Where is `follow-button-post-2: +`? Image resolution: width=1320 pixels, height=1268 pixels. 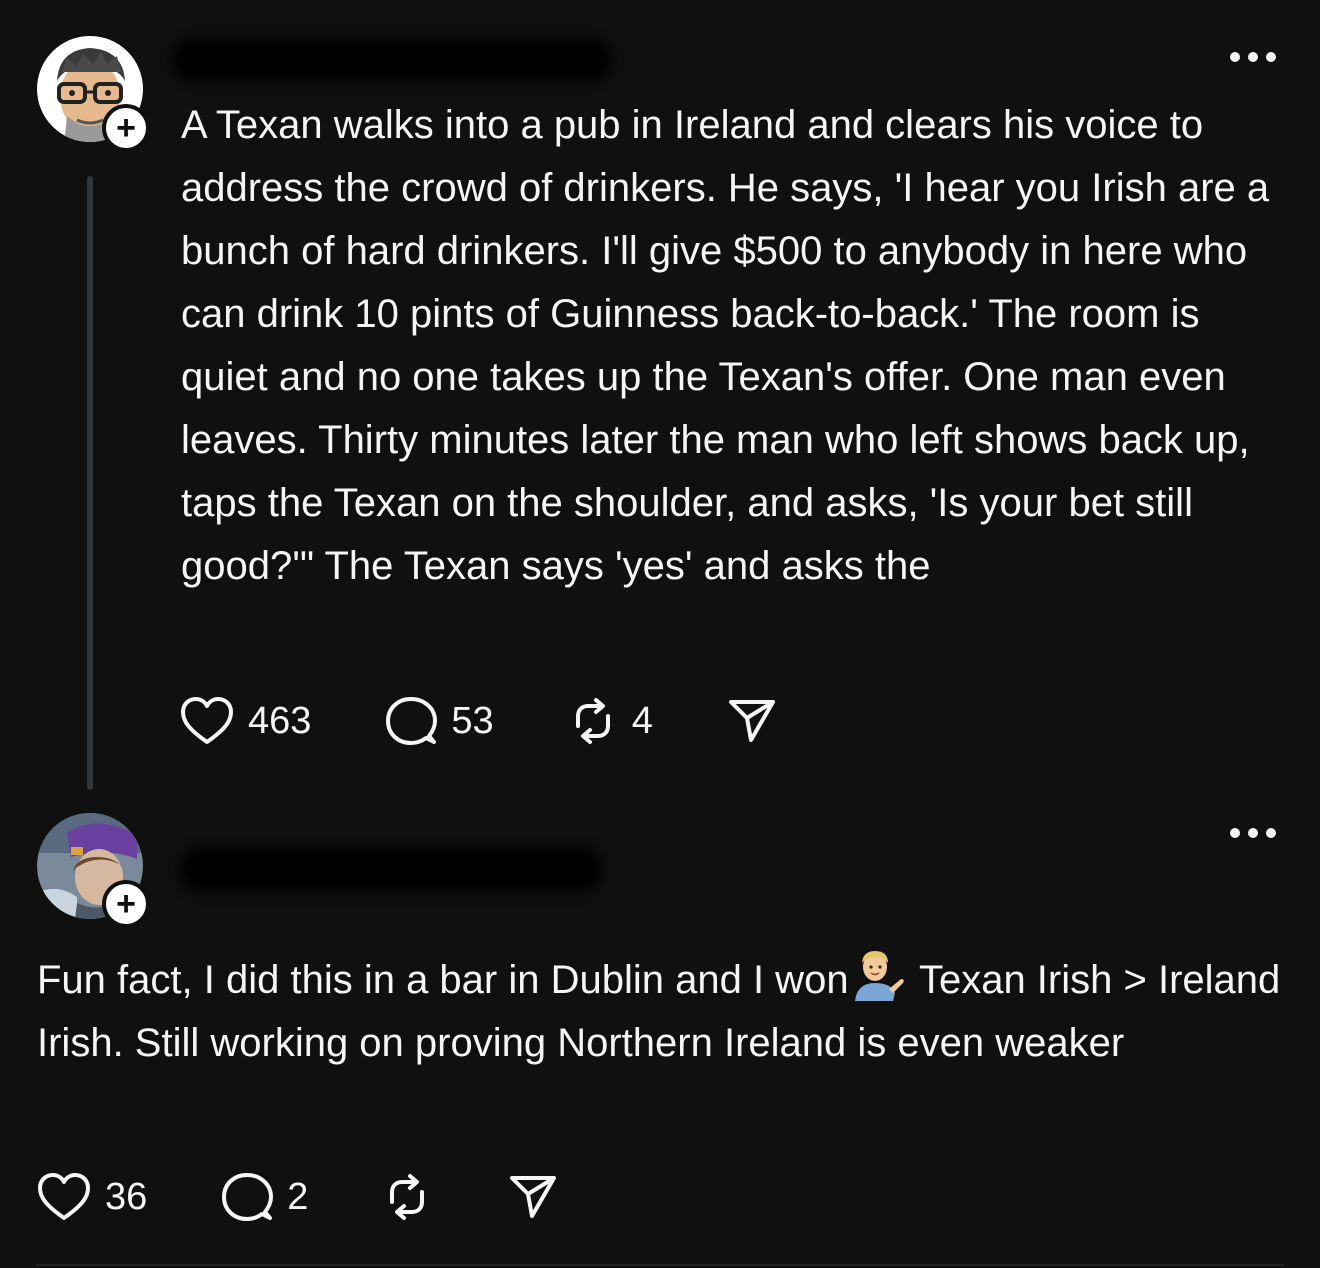 follow-button-post-2: + is located at coordinates (126, 904).